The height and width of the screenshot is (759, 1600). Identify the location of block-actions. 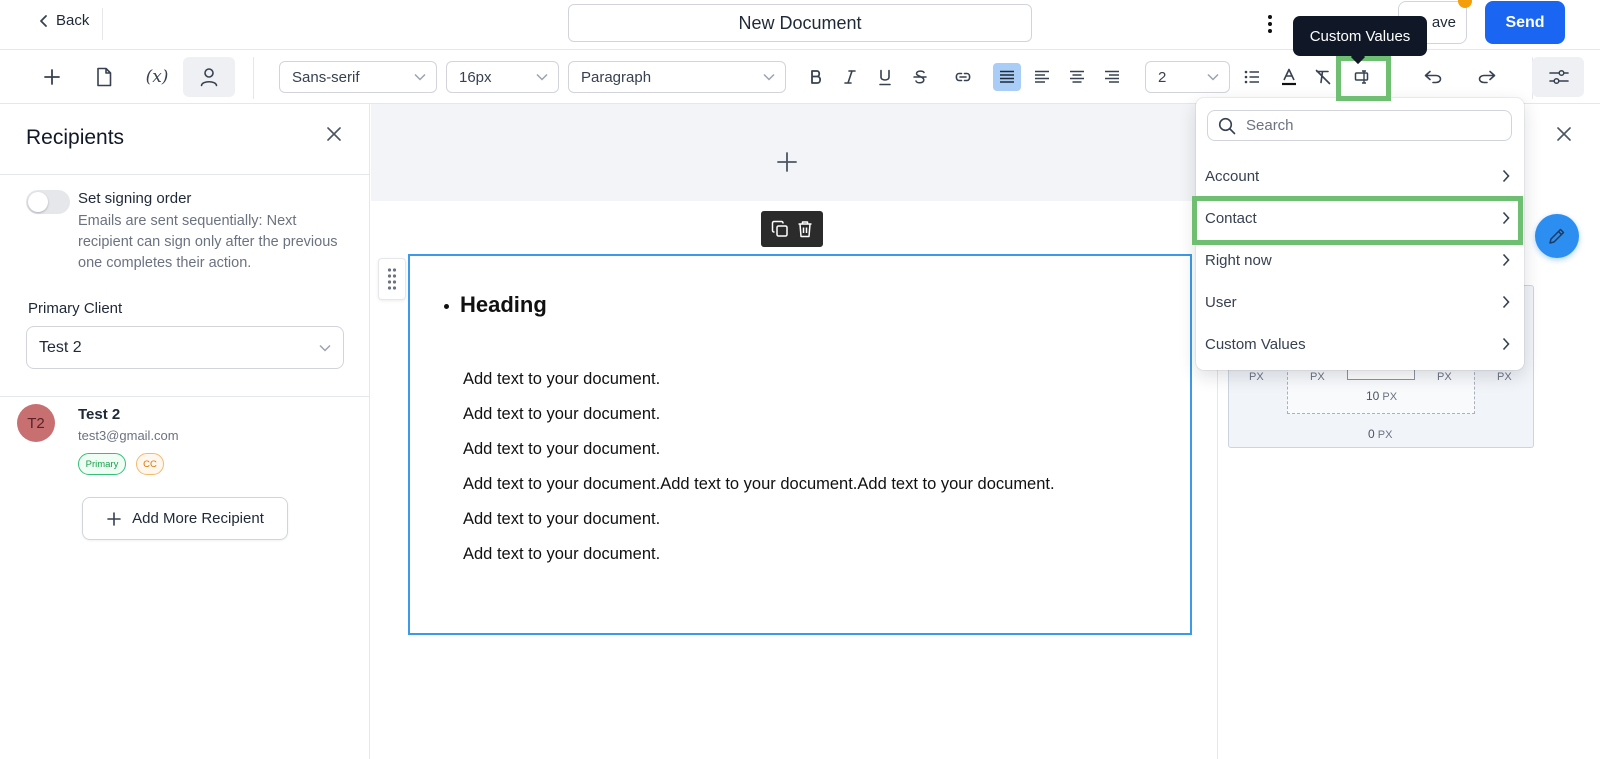
(792, 229).